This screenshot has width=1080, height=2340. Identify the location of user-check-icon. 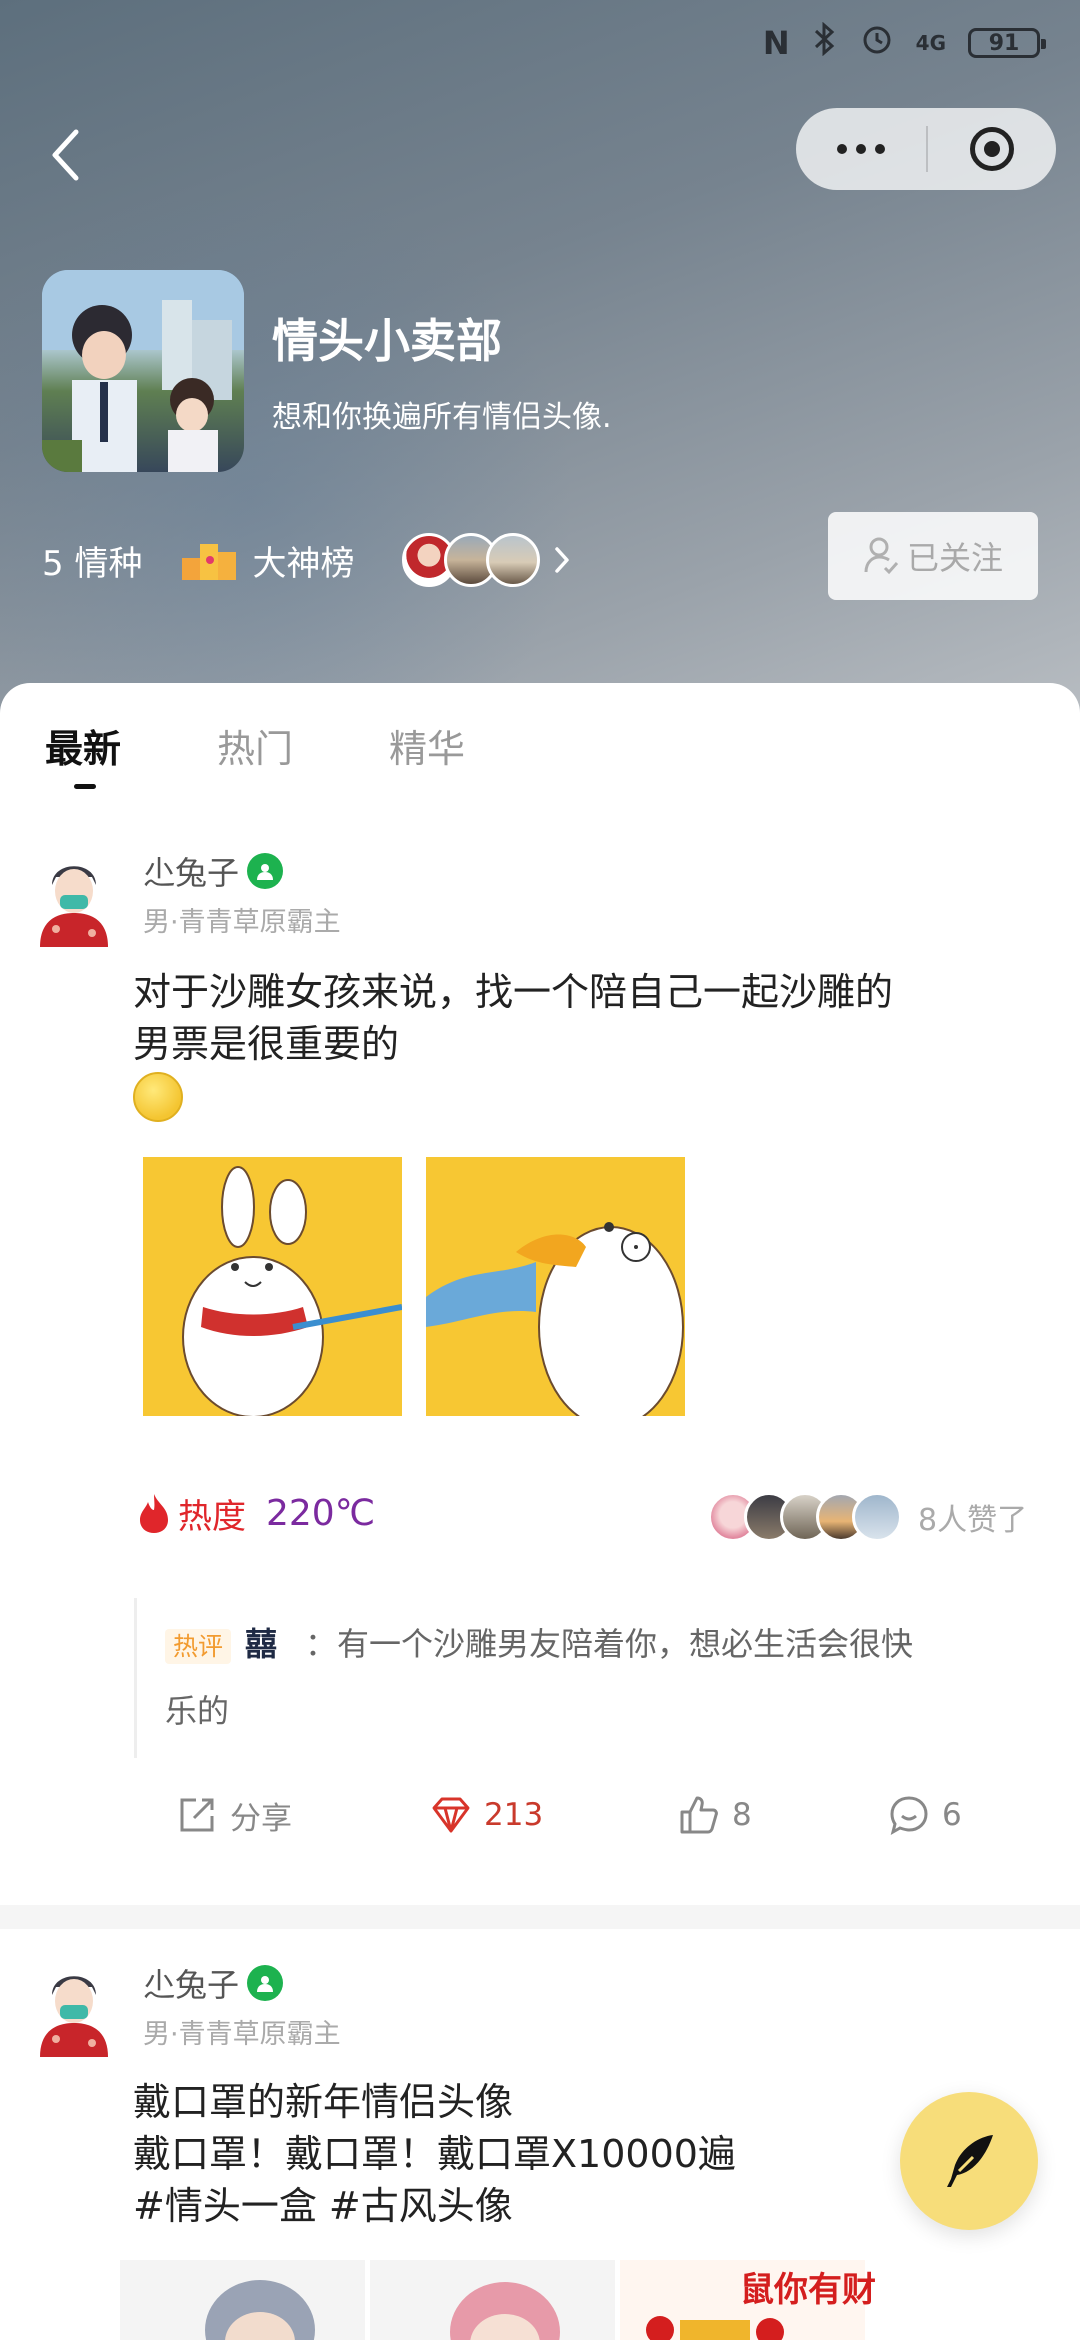
(881, 556).